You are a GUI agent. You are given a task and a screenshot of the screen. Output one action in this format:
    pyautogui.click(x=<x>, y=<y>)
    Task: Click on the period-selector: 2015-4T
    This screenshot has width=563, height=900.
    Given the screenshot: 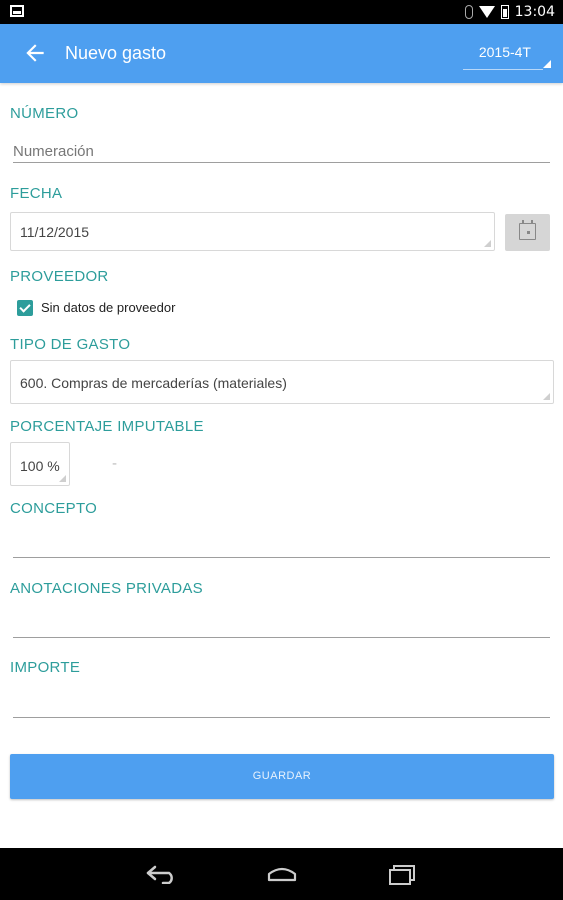 What is the action you would take?
    pyautogui.click(x=507, y=57)
    